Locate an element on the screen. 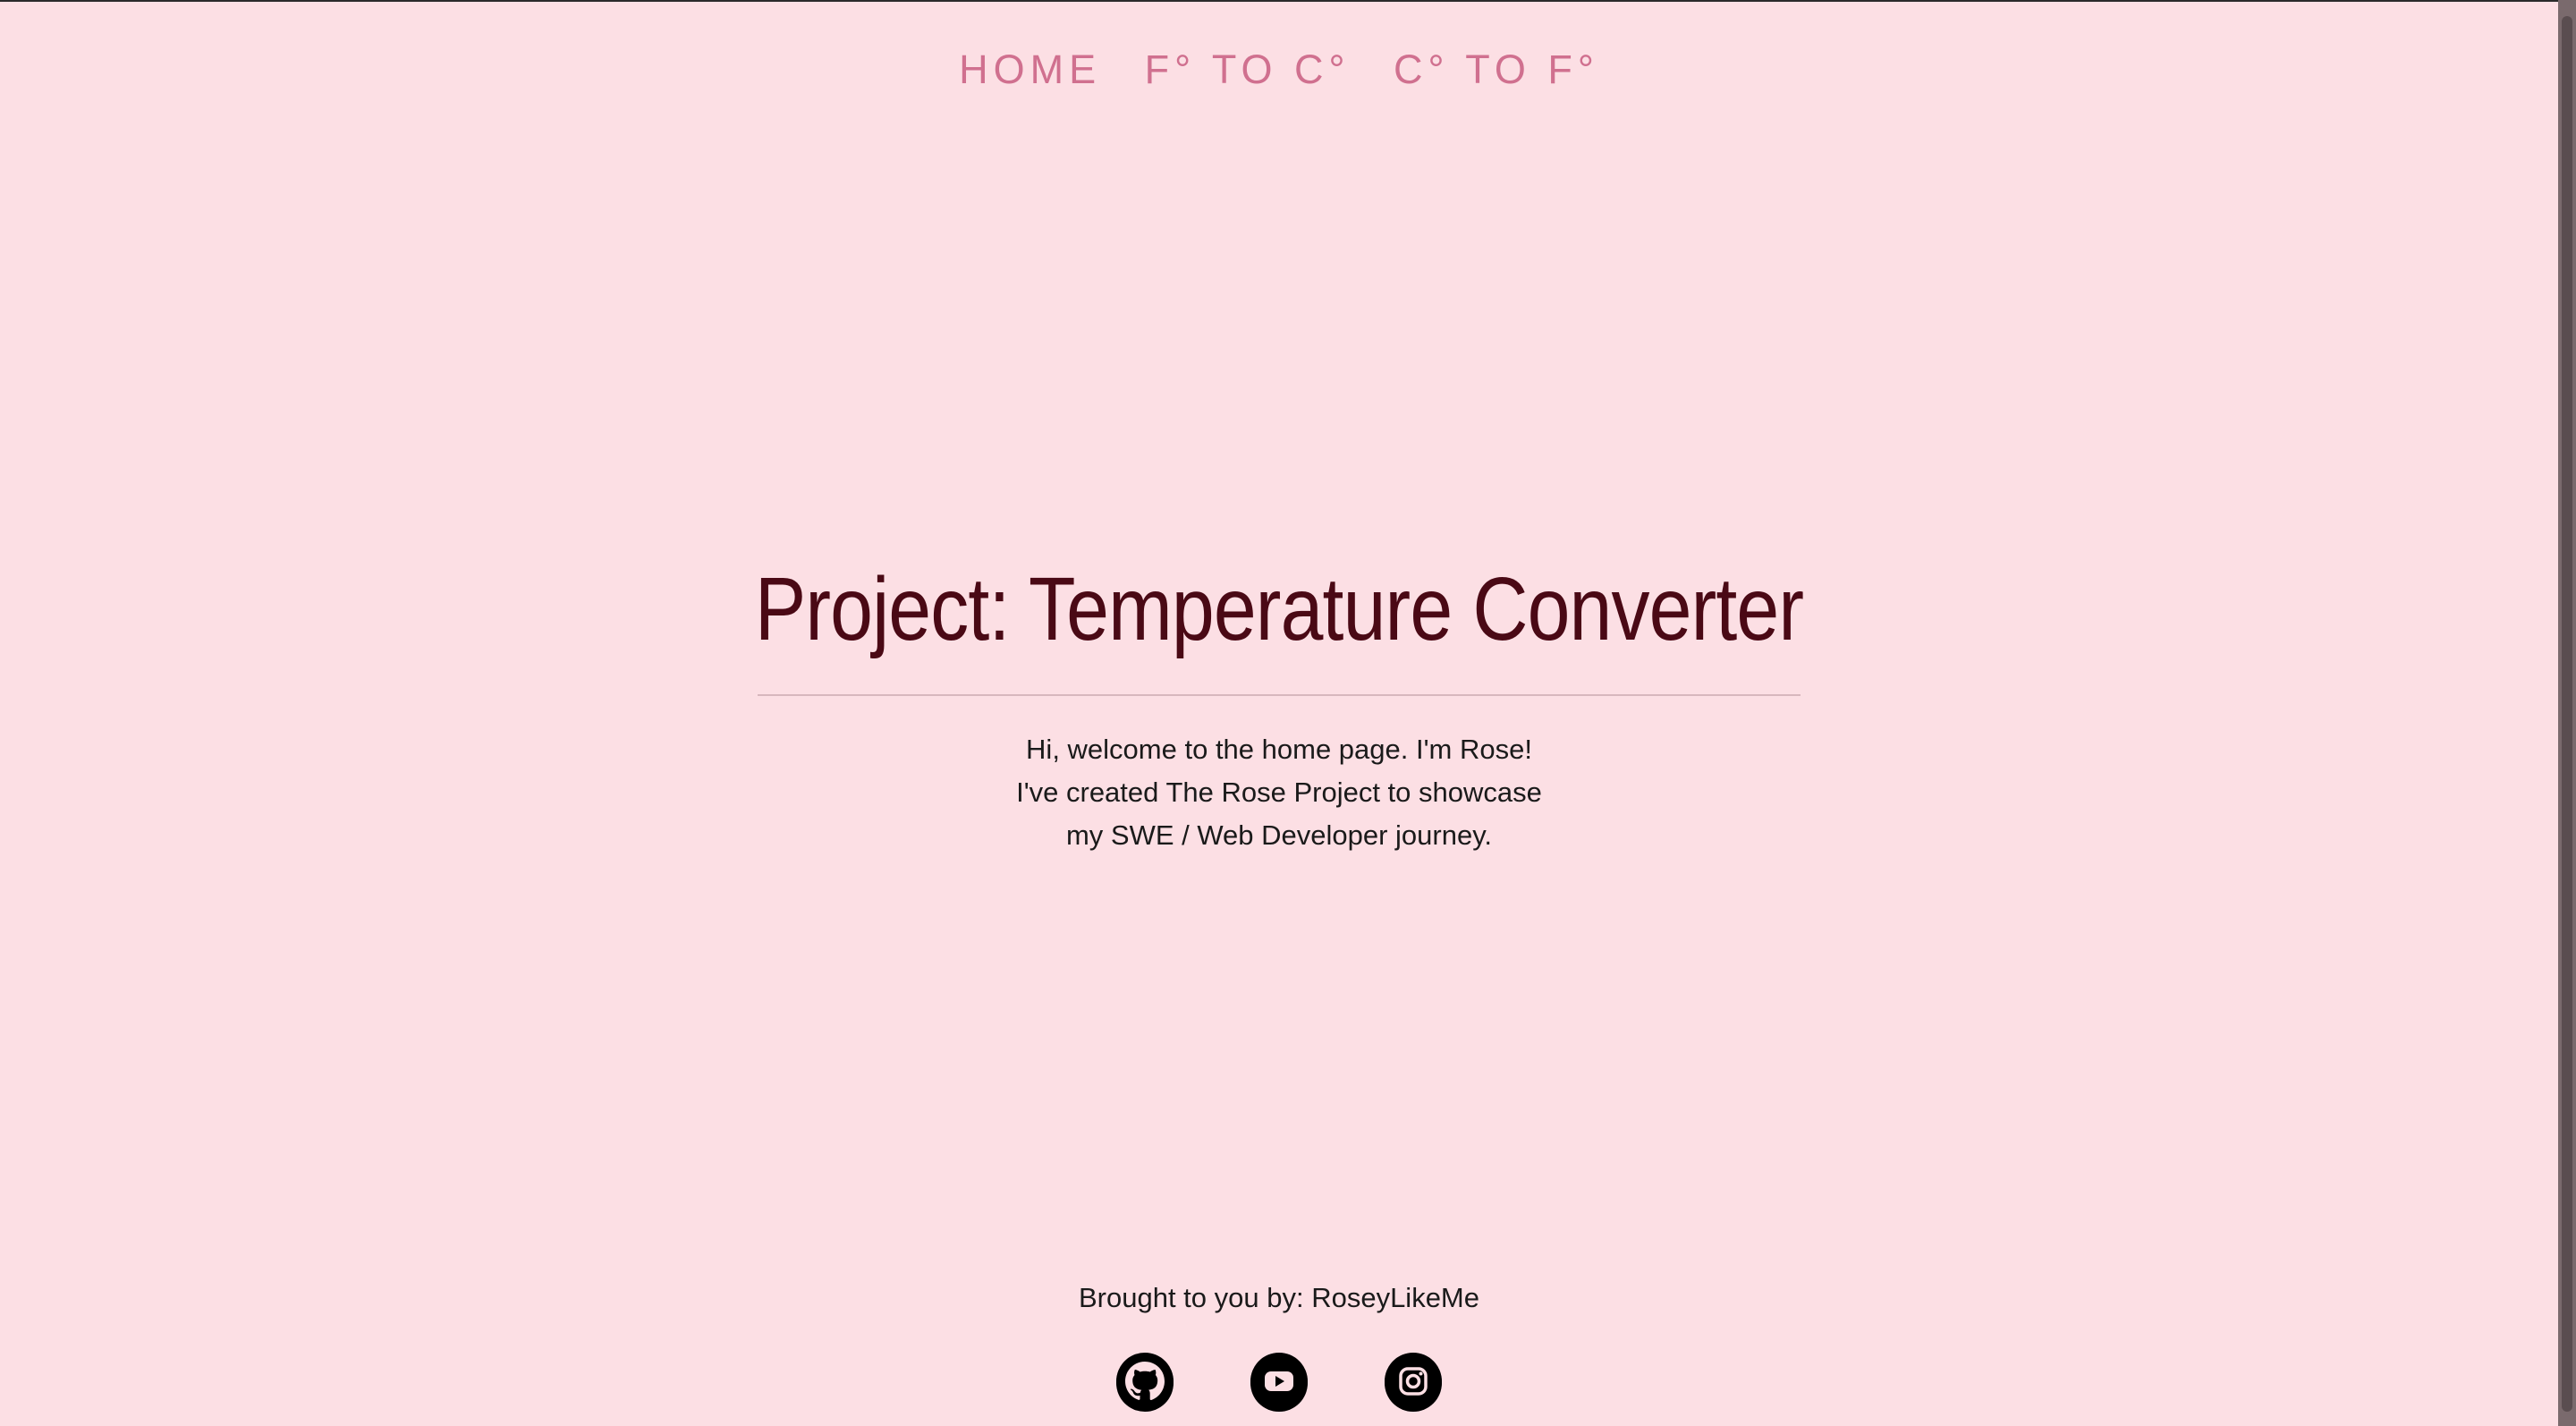 This screenshot has height=1426, width=2576. nav-c-to-f-link: C° TO F° is located at coordinates (1496, 70).